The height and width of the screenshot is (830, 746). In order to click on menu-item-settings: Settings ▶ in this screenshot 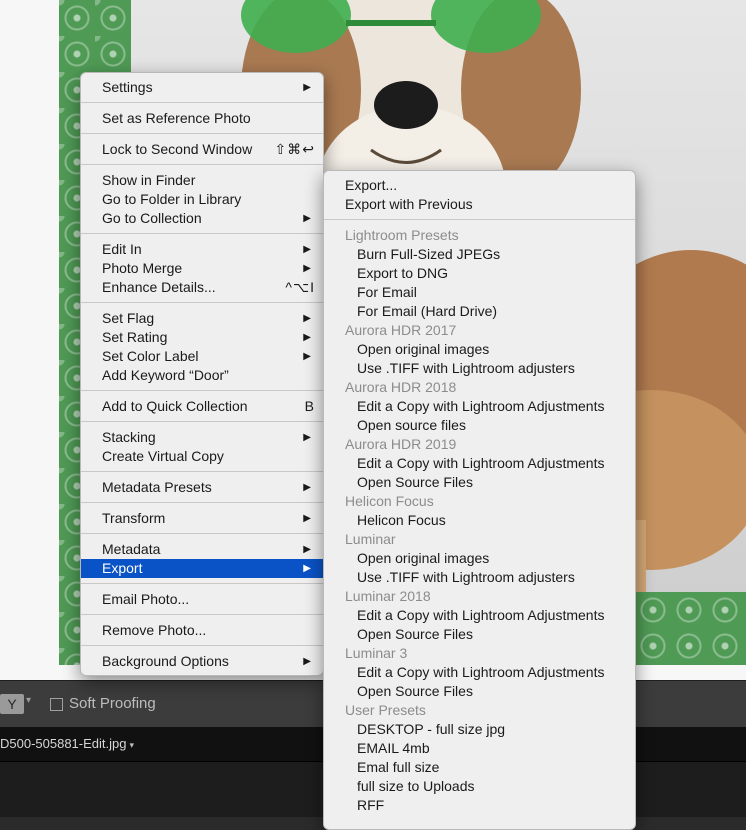, I will do `click(202, 87)`.